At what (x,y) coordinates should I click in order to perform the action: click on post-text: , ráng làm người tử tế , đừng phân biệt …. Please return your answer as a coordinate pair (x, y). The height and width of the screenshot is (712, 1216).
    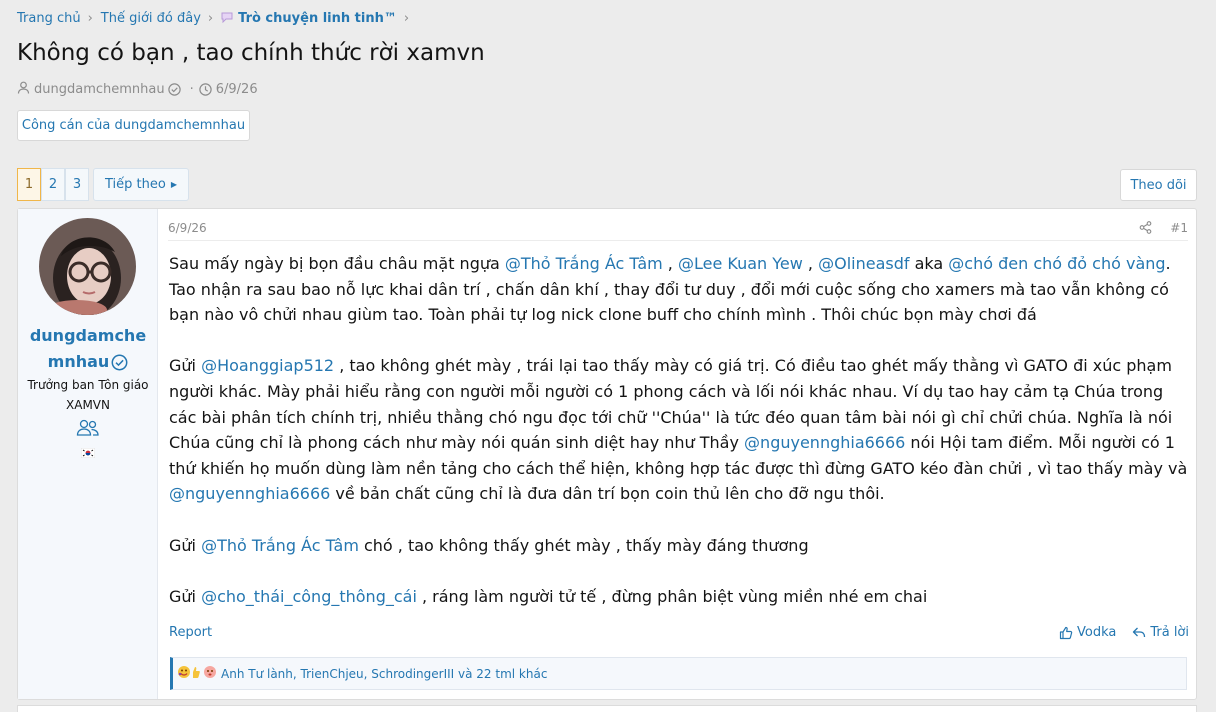
    Looking at the image, I should click on (672, 596).